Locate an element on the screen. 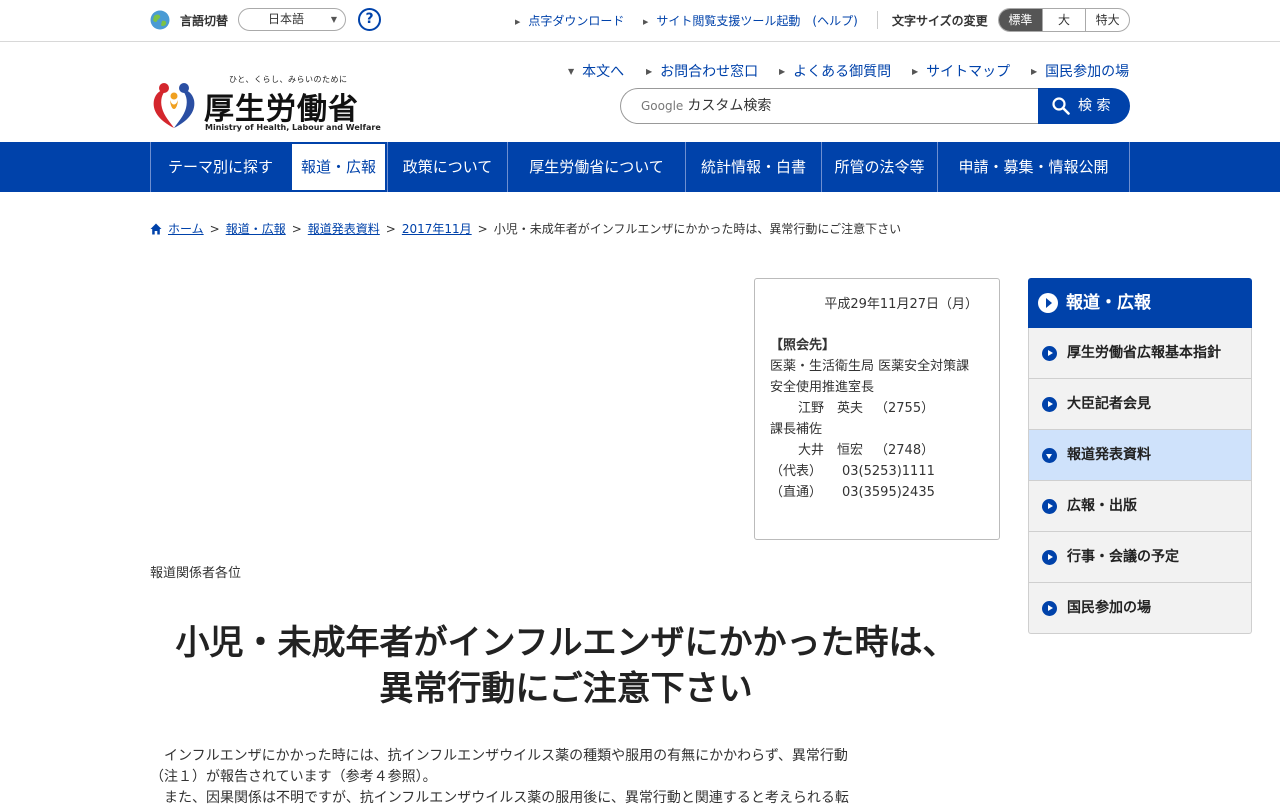 The width and height of the screenshot is (1280, 809). contact-person-2: 大井 恒宏 （2748） is located at coordinates (877, 450).